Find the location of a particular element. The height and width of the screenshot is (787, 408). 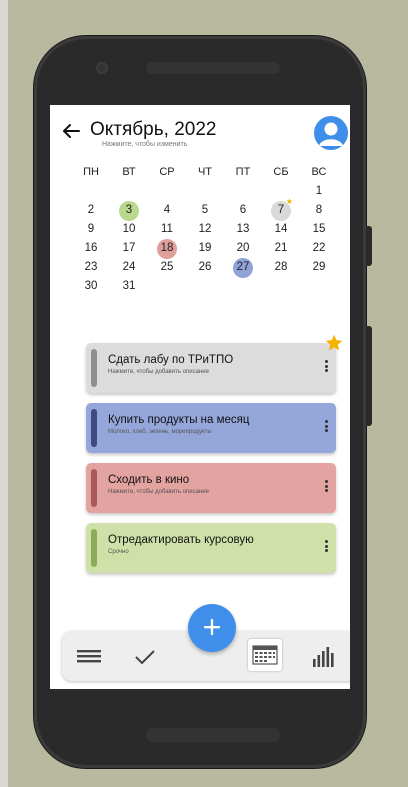

calendar-day: 3 is located at coordinates (129, 210).